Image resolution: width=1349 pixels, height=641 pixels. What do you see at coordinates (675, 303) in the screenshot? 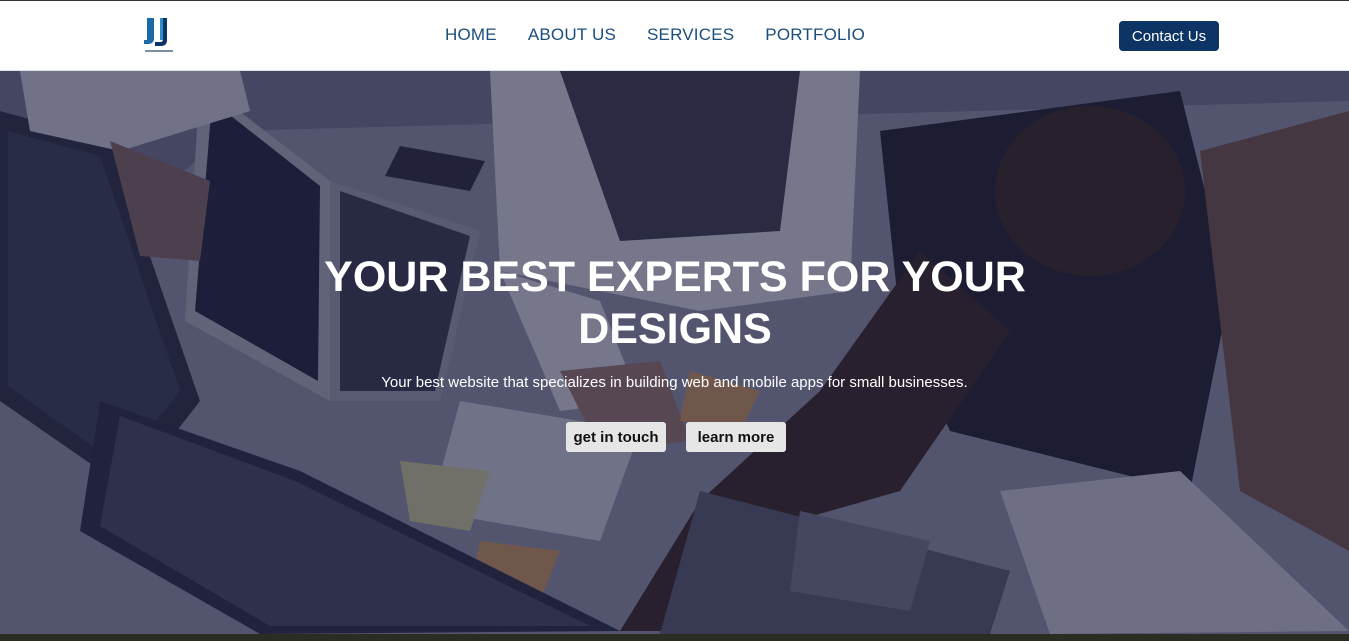
I see `hero-title: YOUR BEST EXPERTS FOR YOUR DESIGNS` at bounding box center [675, 303].